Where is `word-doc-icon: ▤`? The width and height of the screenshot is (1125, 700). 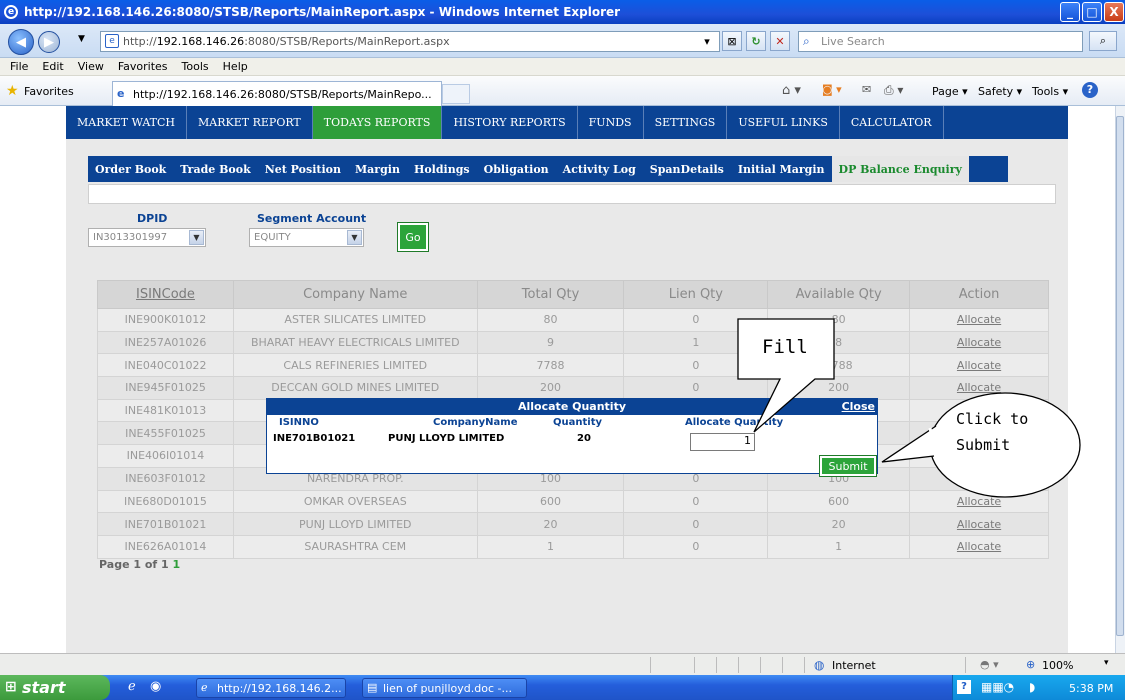 word-doc-icon: ▤ is located at coordinates (372, 687).